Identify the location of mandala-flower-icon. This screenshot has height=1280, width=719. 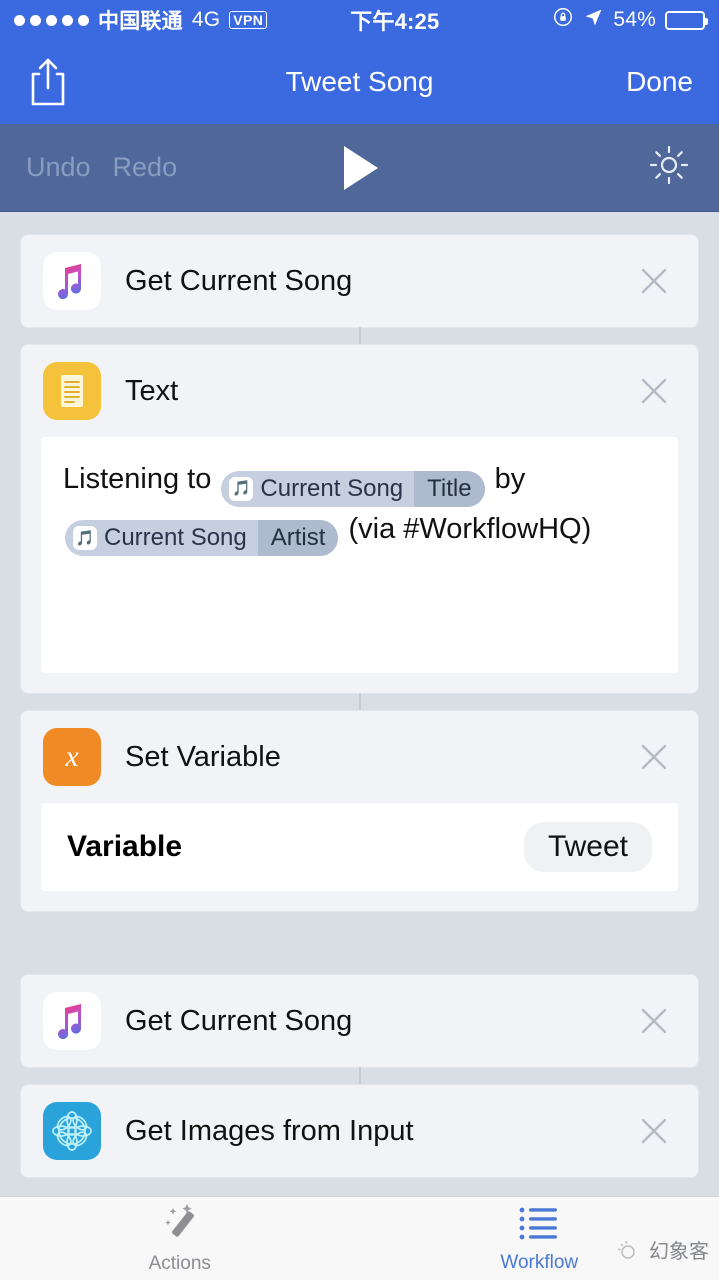
(72, 1131).